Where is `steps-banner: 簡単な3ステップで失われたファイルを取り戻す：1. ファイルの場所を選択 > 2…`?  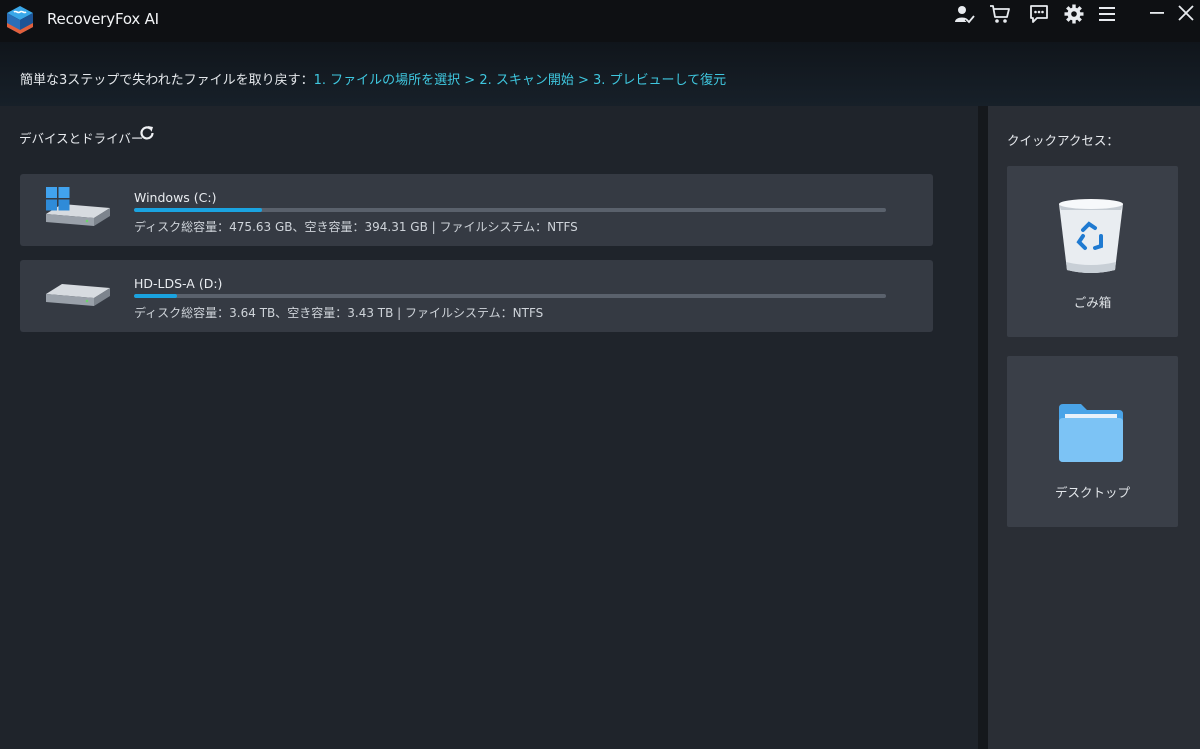 steps-banner: 簡単な3ステップで失われたファイルを取り戻す：1. ファイルの場所を選択 > 2… is located at coordinates (600, 74).